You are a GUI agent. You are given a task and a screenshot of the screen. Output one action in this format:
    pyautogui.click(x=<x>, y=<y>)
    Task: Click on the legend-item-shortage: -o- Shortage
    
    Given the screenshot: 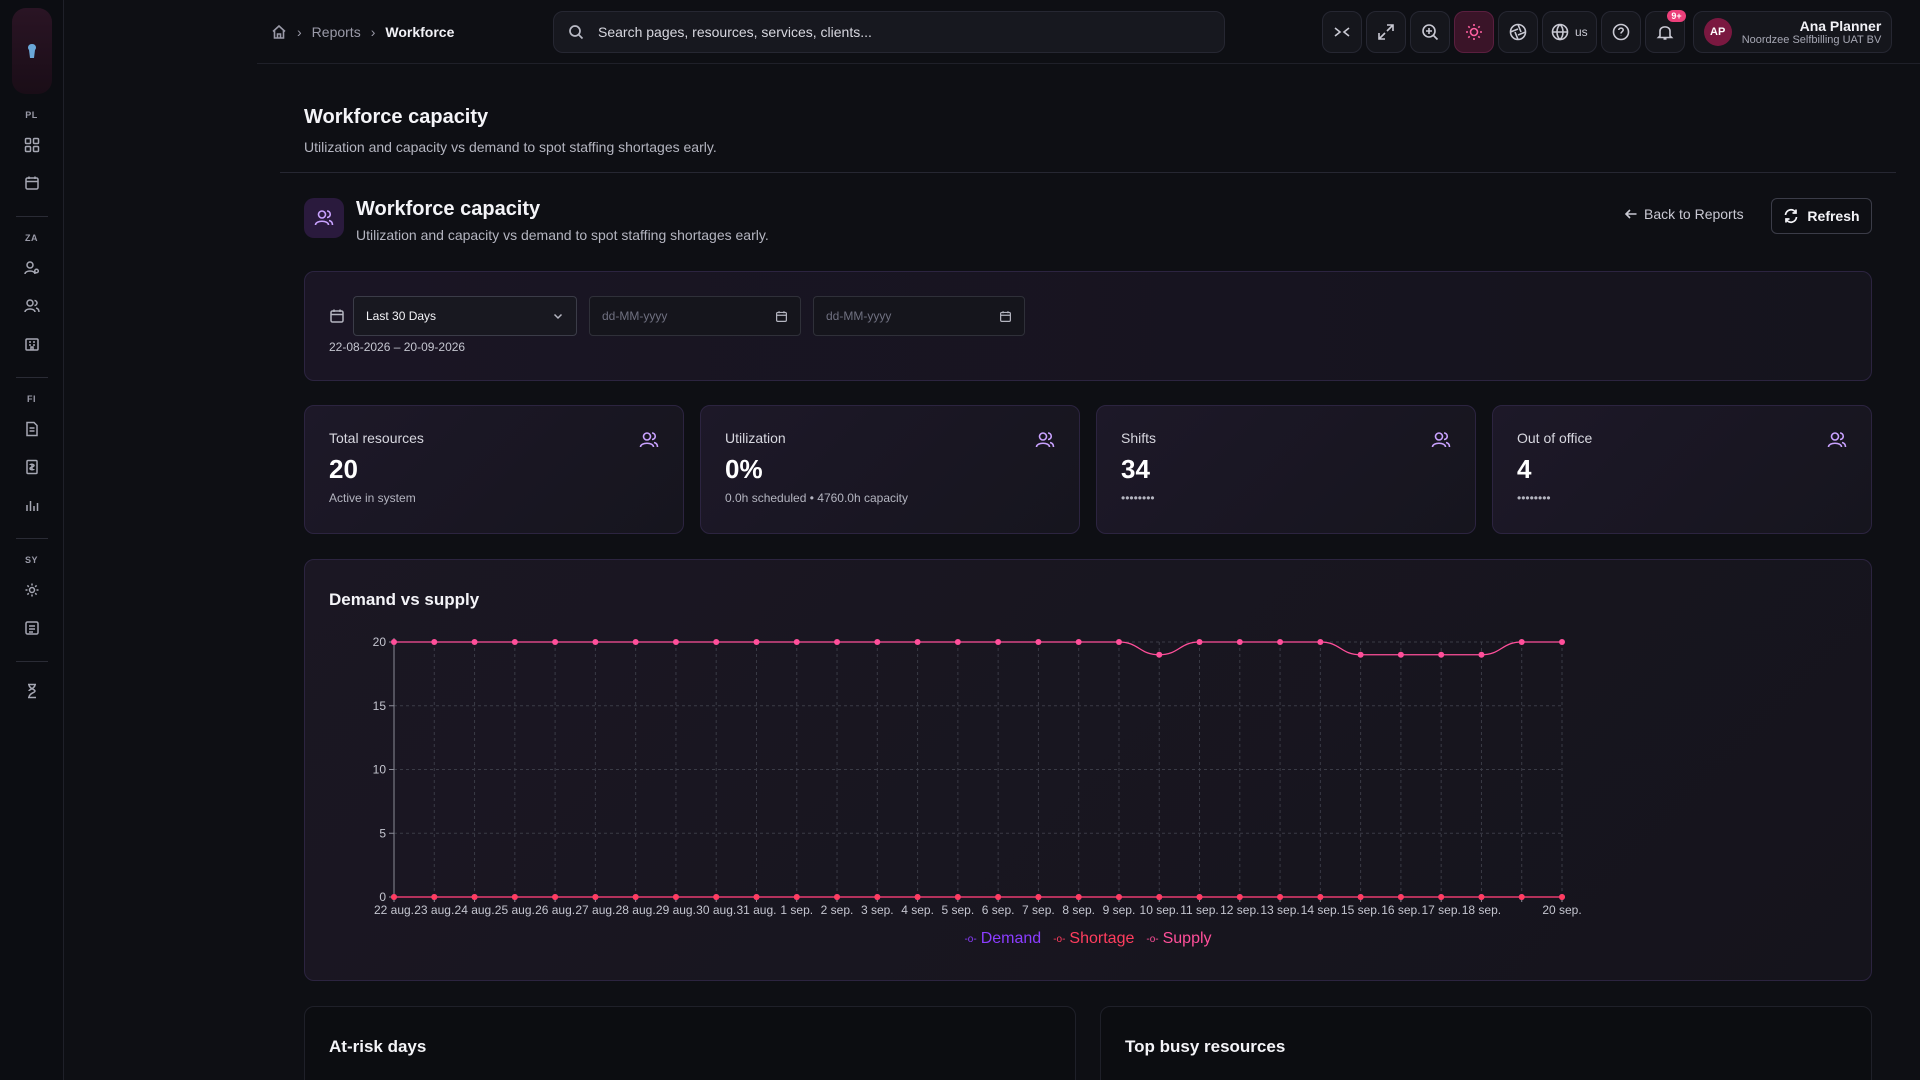 What is the action you would take?
    pyautogui.click(x=1093, y=939)
    